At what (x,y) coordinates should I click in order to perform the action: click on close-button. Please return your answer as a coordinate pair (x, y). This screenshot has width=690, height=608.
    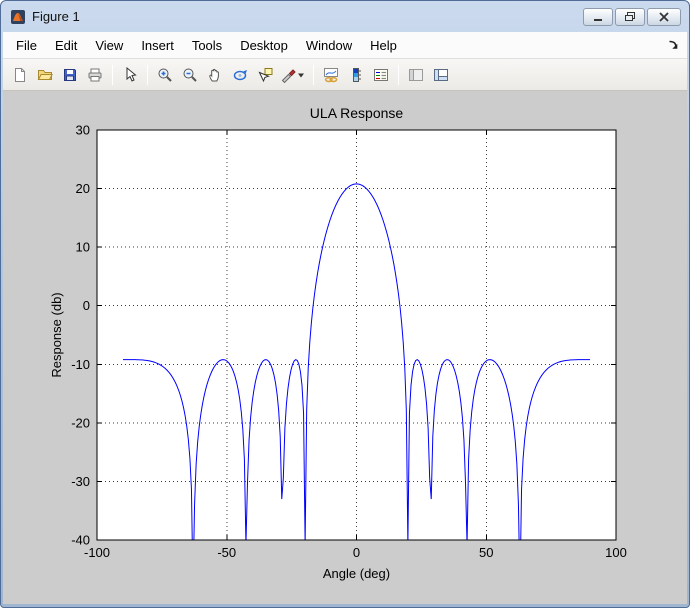
    Looking at the image, I should click on (664, 16).